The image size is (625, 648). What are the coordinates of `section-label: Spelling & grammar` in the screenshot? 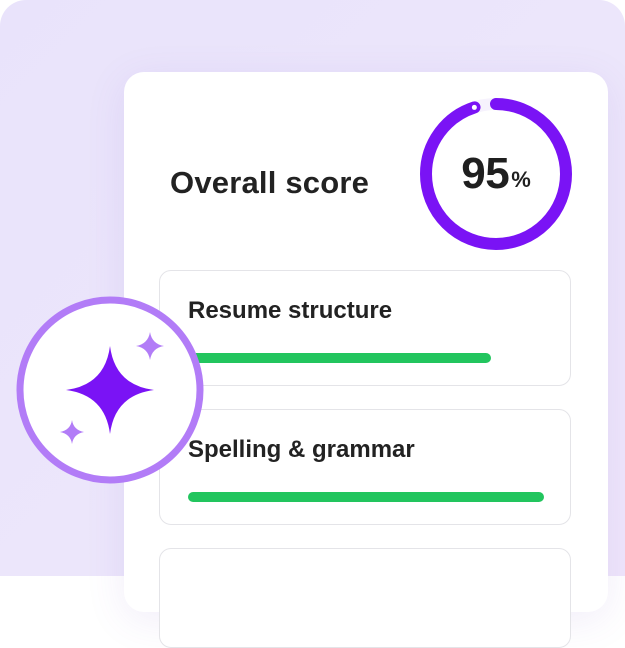 It's located at (301, 449).